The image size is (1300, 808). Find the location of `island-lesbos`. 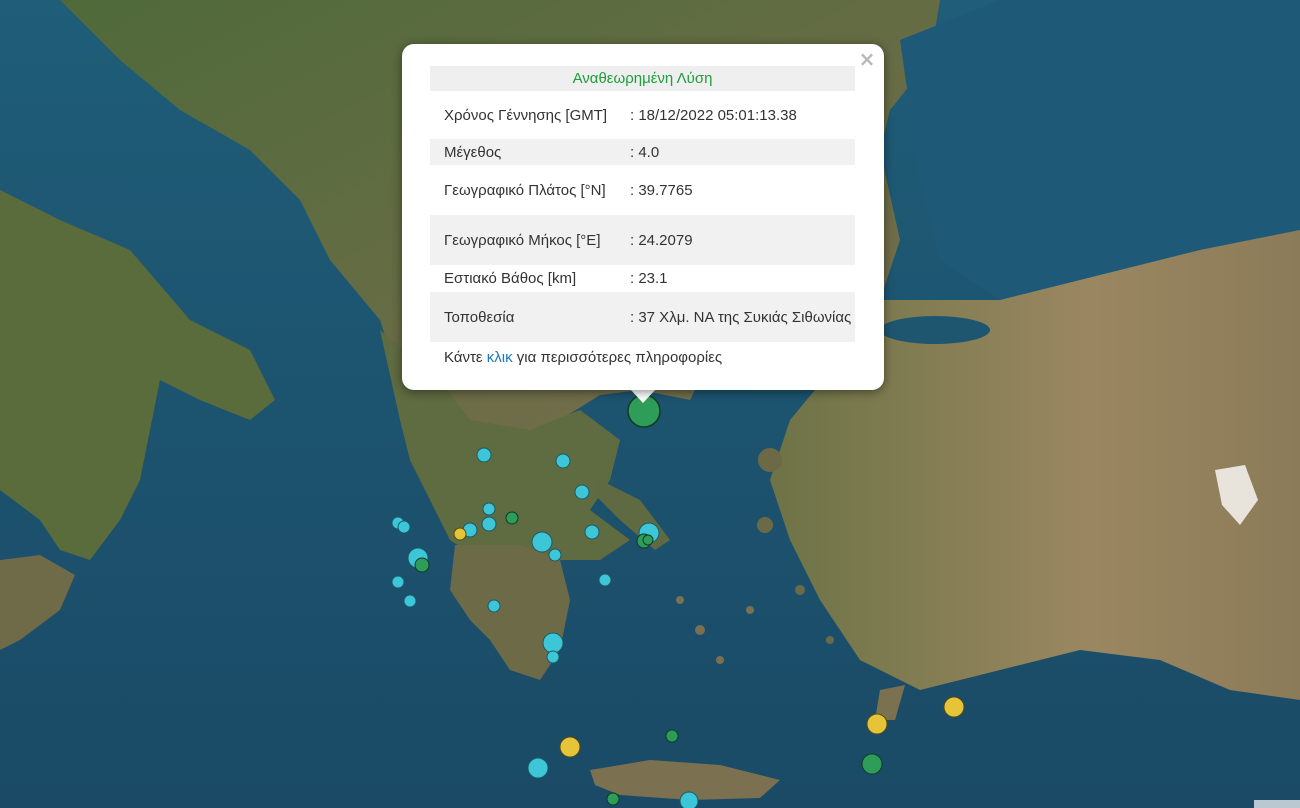

island-lesbos is located at coordinates (770, 460).